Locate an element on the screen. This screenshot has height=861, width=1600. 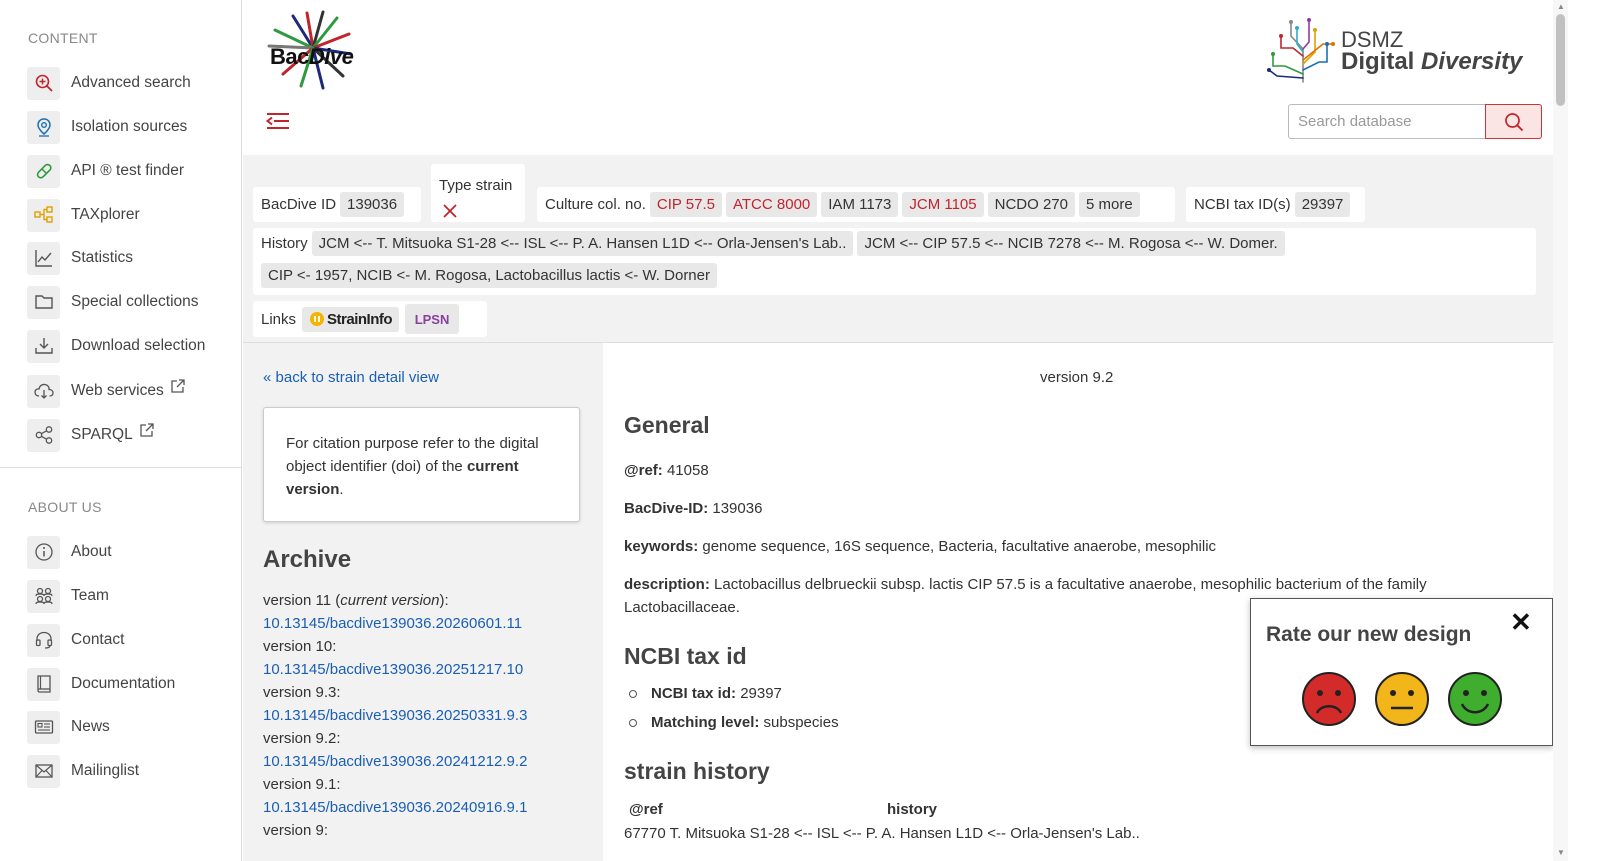
sidebar-item-advanced-search: Advanced search is located at coordinates (132, 83).